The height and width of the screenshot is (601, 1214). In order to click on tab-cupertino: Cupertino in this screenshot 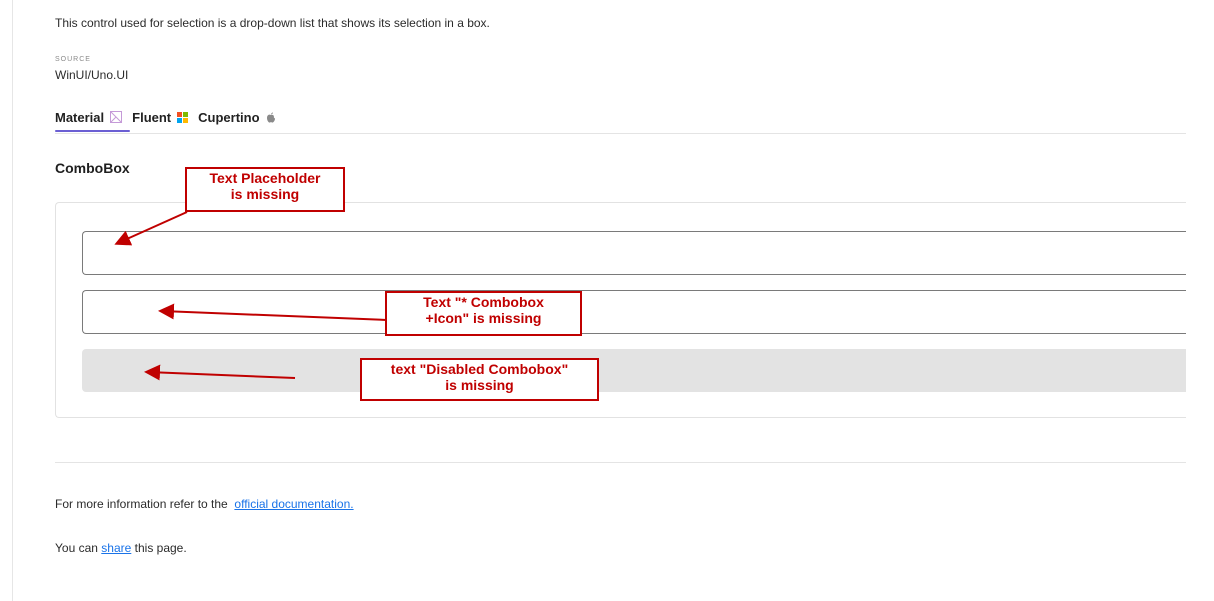, I will do `click(236, 117)`.